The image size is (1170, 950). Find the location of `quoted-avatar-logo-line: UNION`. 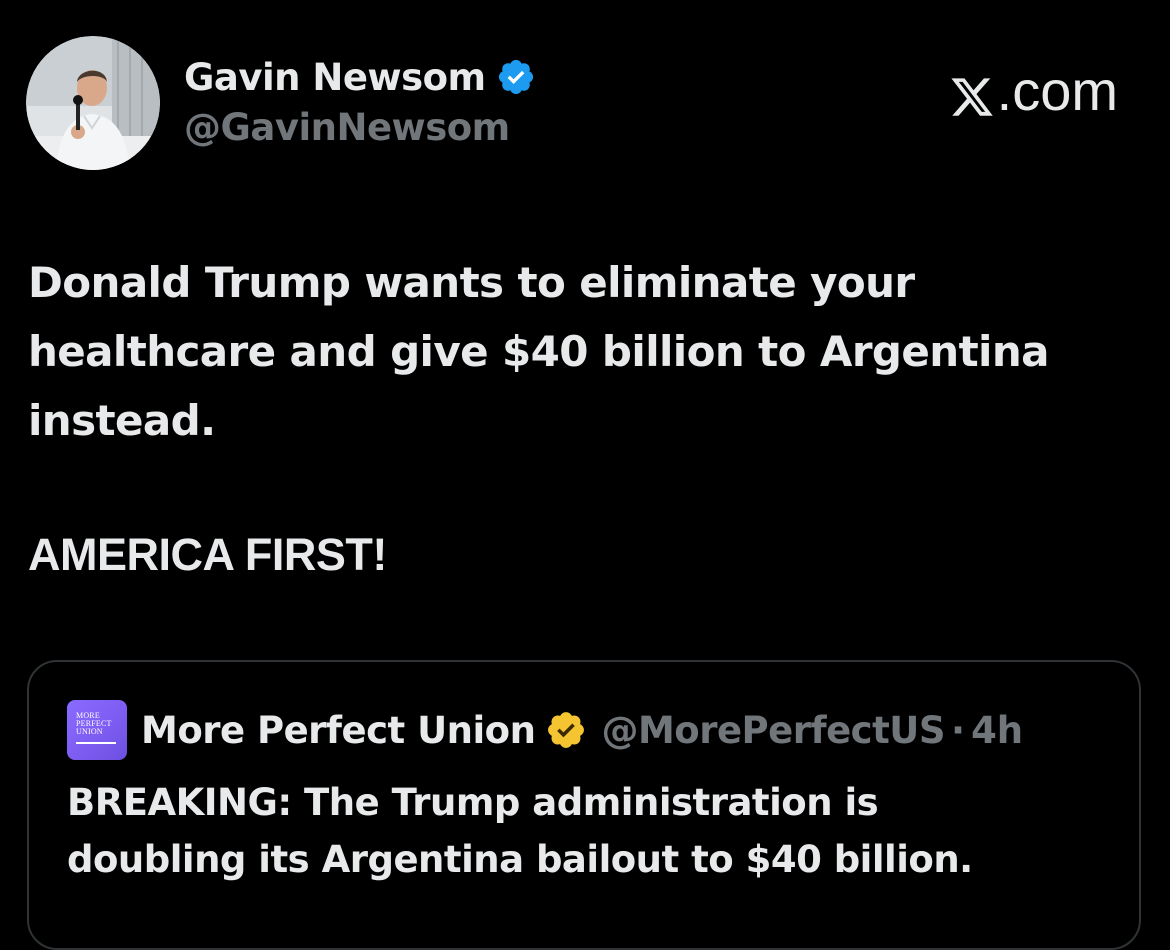

quoted-avatar-logo-line: UNION is located at coordinates (89, 731).